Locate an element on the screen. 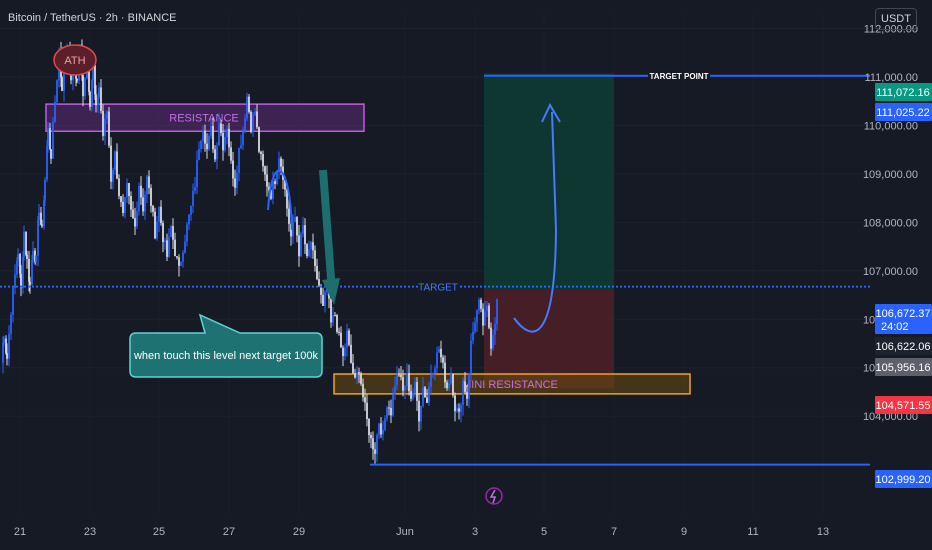 The image size is (932, 550). target-point-label: TARGET POINT is located at coordinates (679, 76).